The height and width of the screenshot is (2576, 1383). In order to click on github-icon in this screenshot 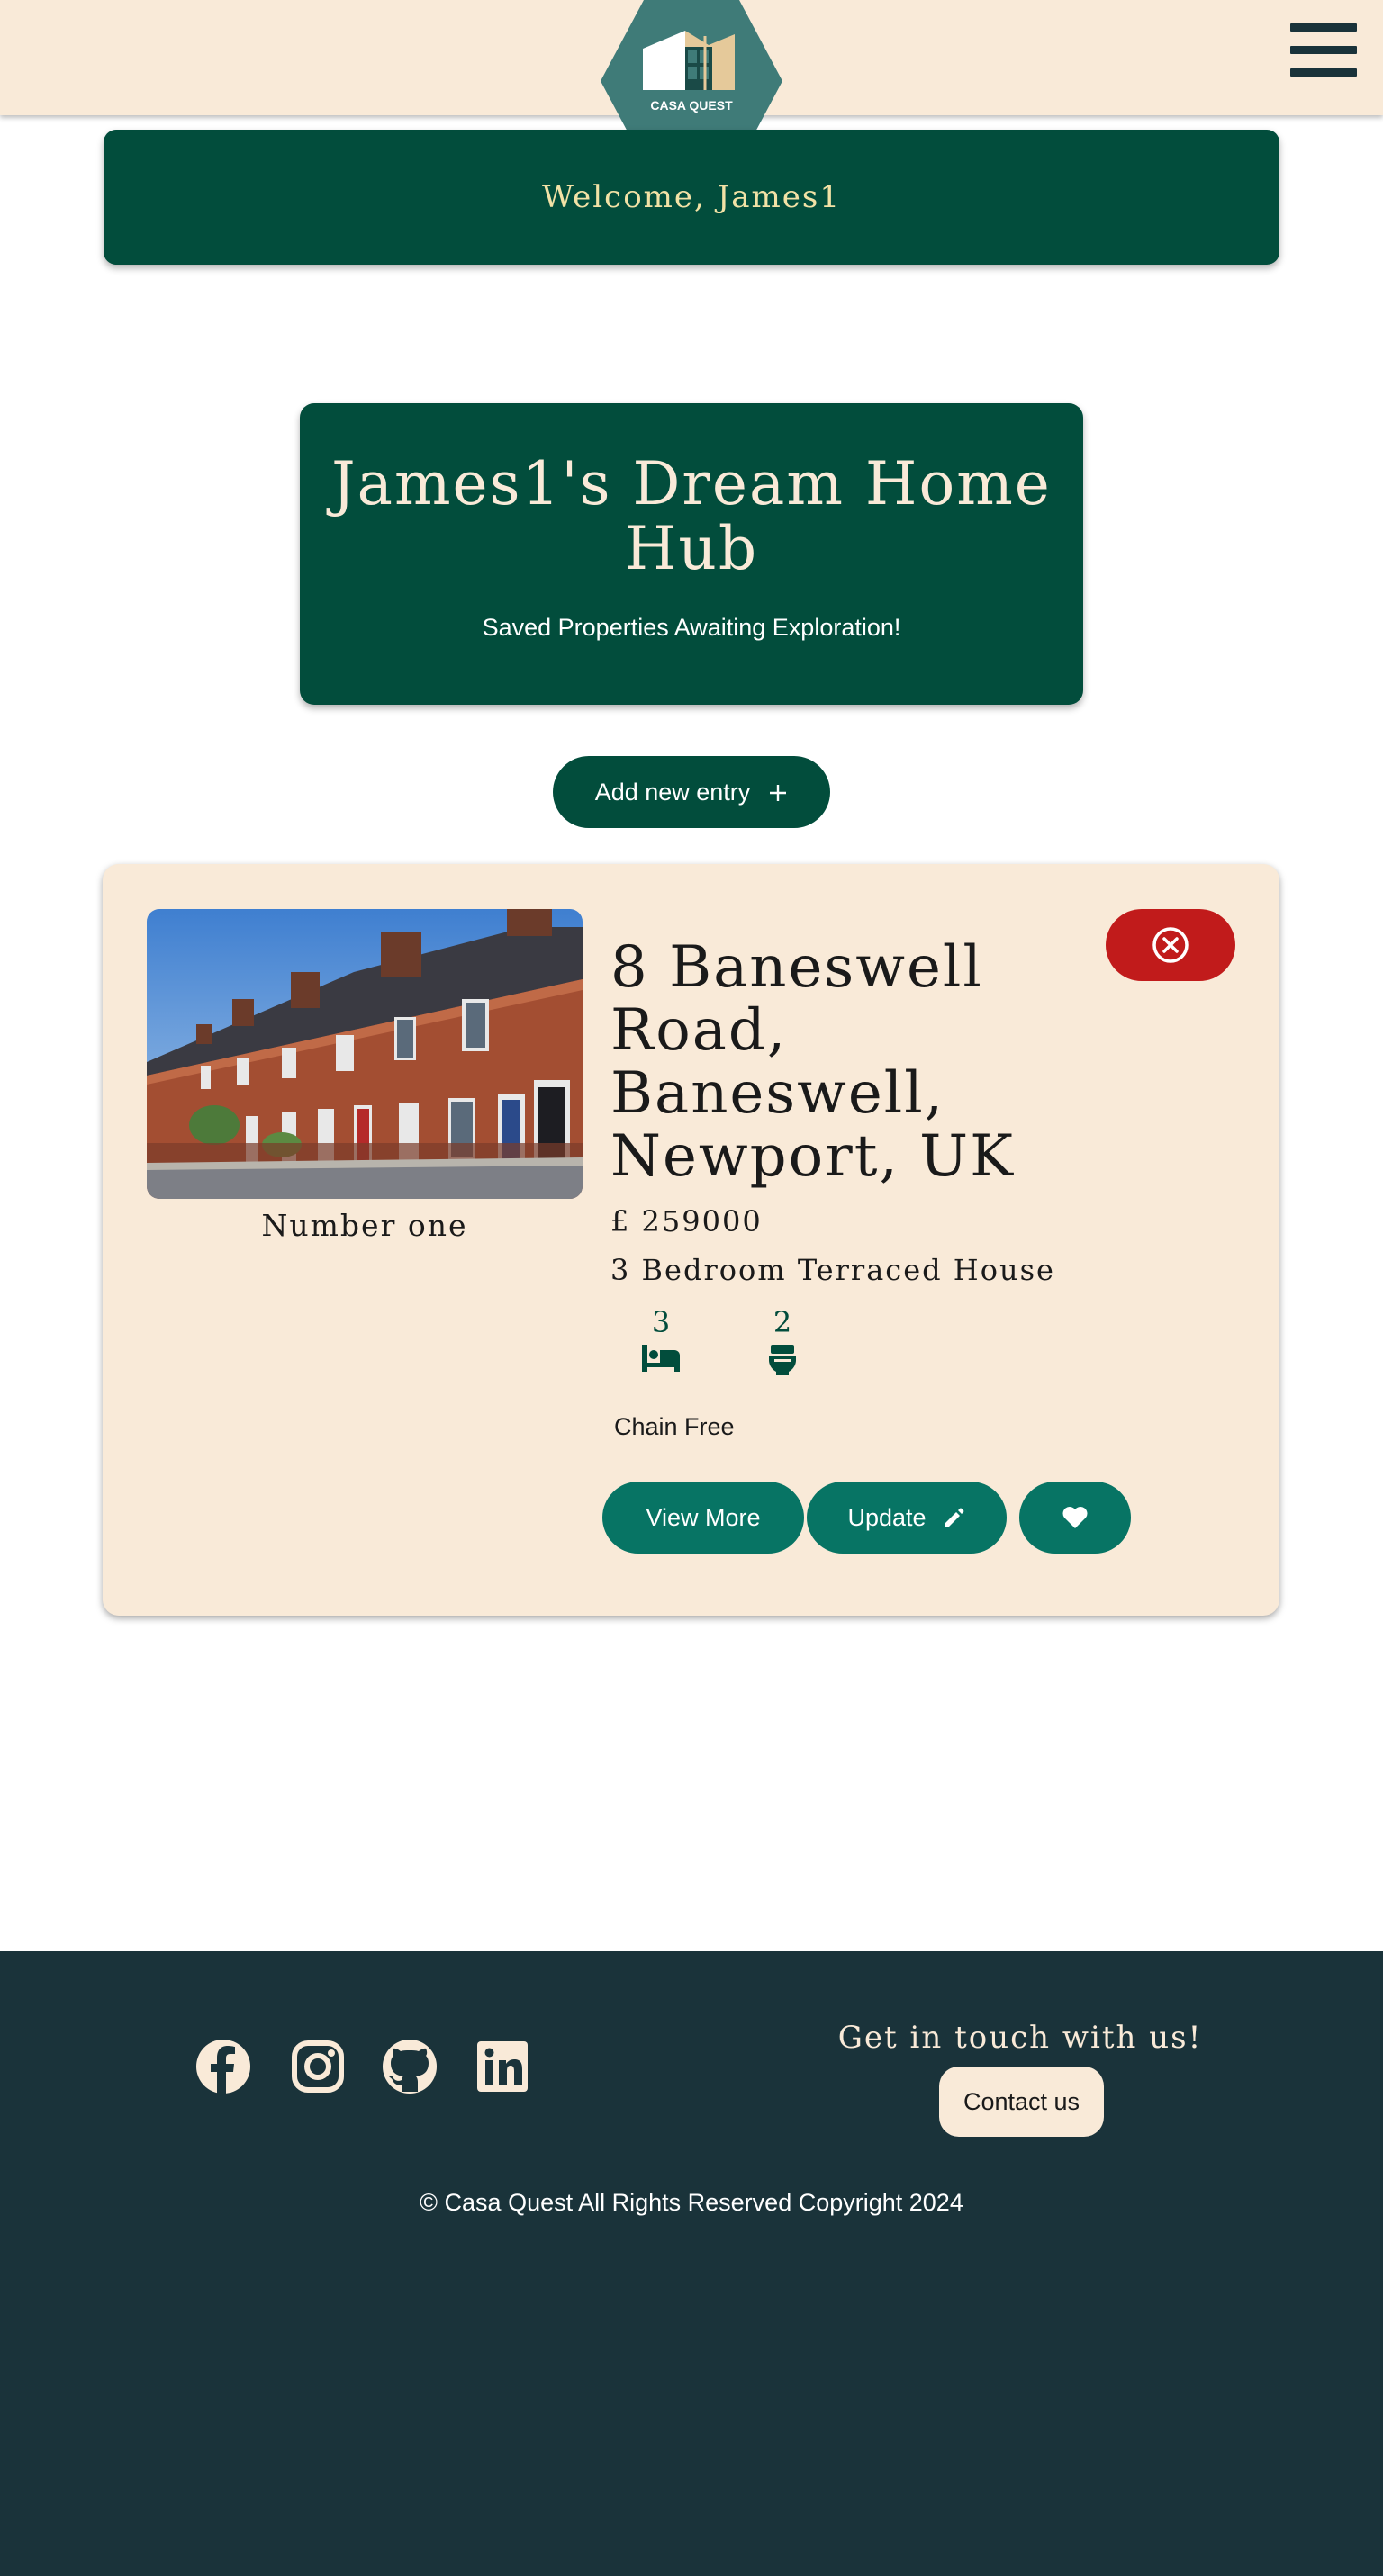, I will do `click(409, 2066)`.